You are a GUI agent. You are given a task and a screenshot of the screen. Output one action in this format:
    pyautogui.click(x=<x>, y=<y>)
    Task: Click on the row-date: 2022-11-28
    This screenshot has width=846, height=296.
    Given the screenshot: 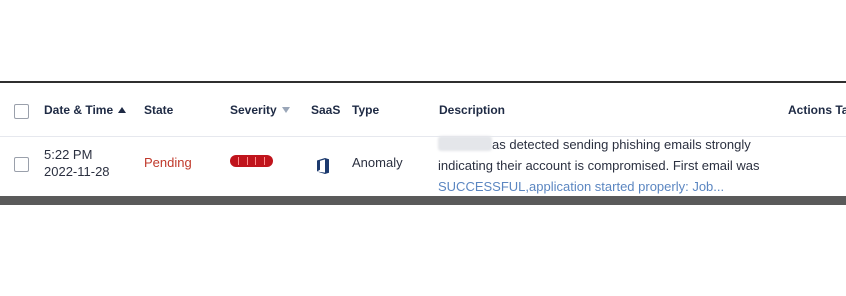 What is the action you would take?
    pyautogui.click(x=77, y=171)
    